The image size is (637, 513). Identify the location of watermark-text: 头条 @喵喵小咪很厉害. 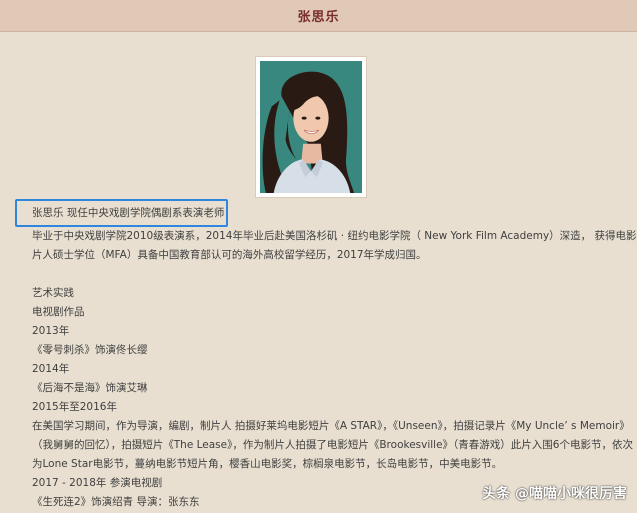
(554, 494).